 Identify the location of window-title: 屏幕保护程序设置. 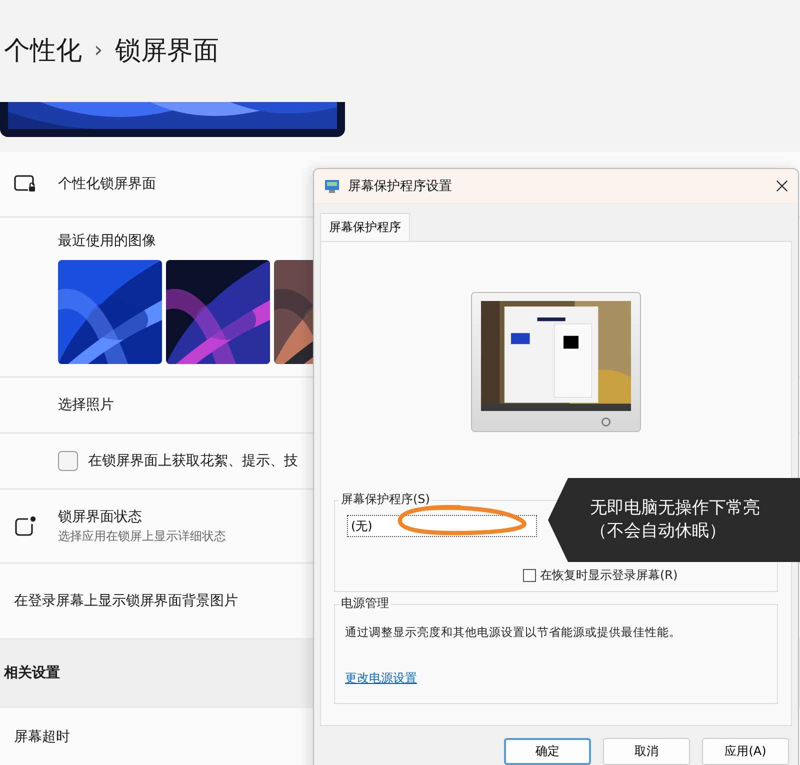
(400, 186).